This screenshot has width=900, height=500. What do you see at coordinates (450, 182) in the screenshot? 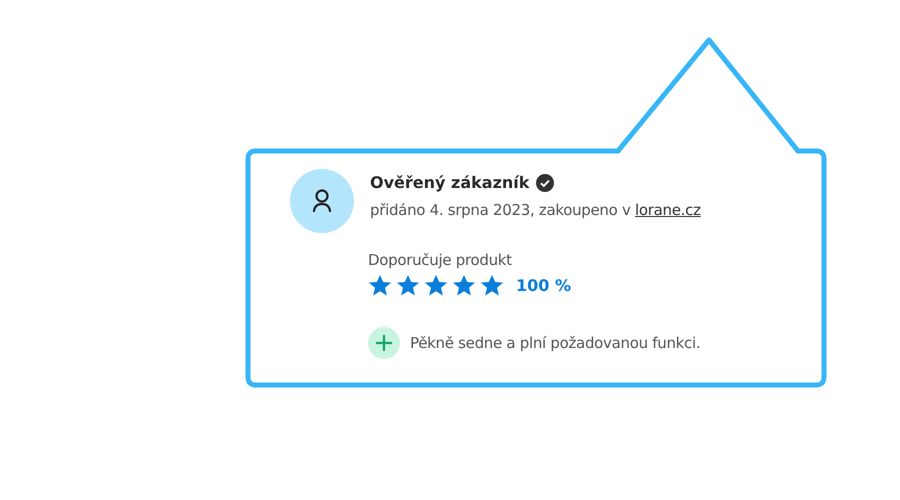
I see `reviewer-name: Ověřený zákazník` at bounding box center [450, 182].